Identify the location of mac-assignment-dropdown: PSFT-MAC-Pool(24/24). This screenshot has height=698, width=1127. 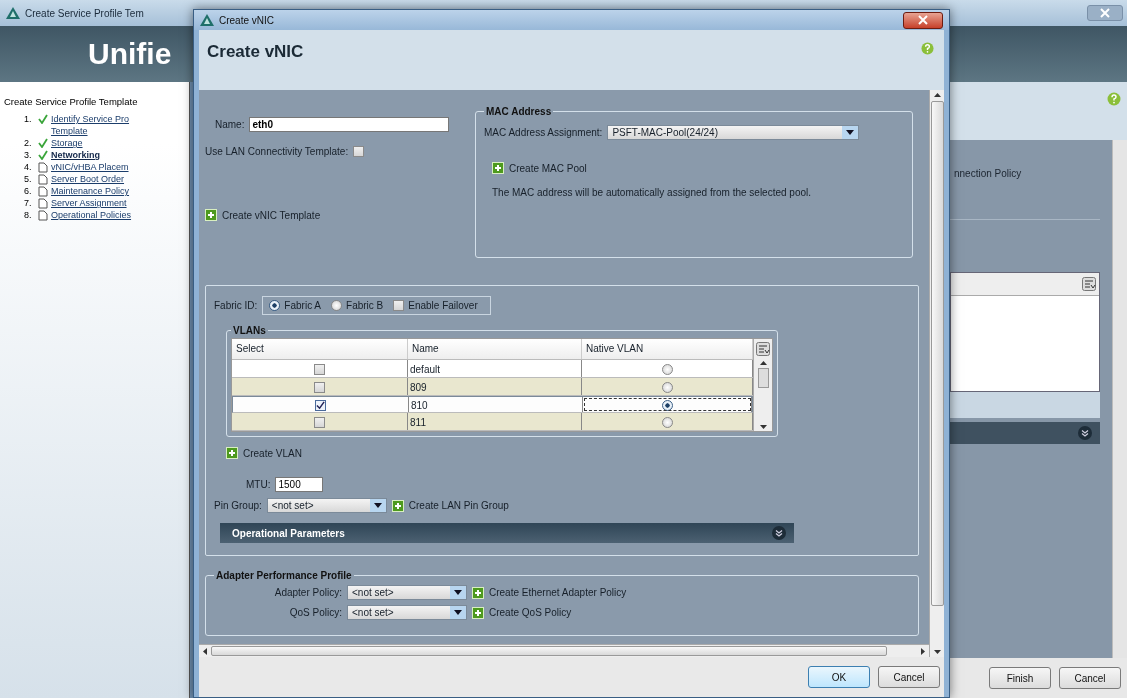
(733, 132).